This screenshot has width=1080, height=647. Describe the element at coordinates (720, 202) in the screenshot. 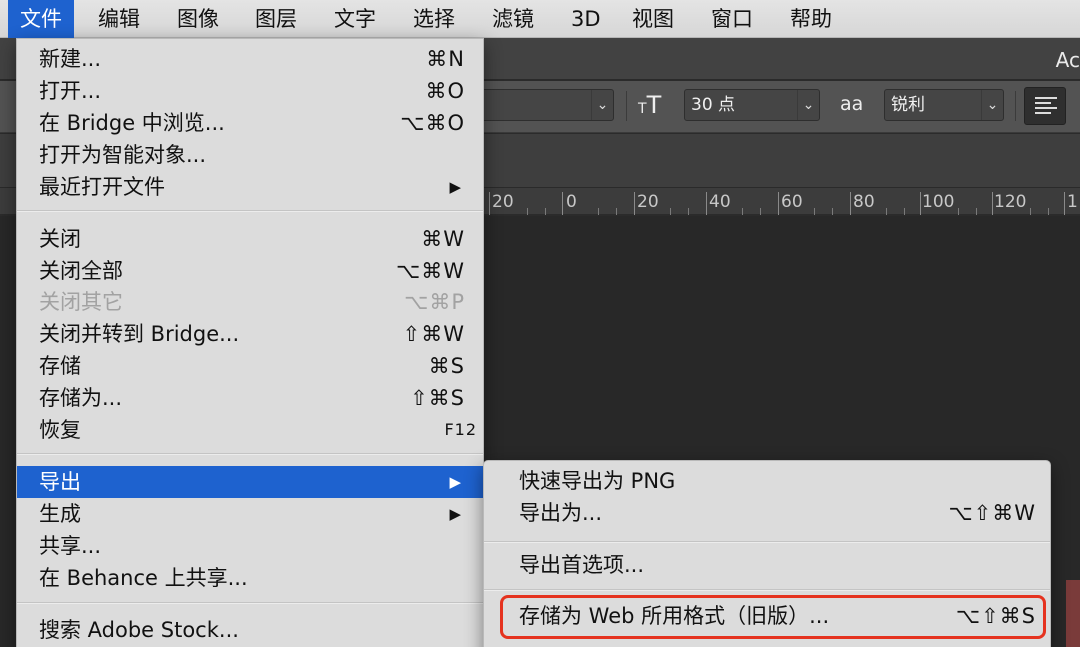

I see `ruler-label: 40` at that location.